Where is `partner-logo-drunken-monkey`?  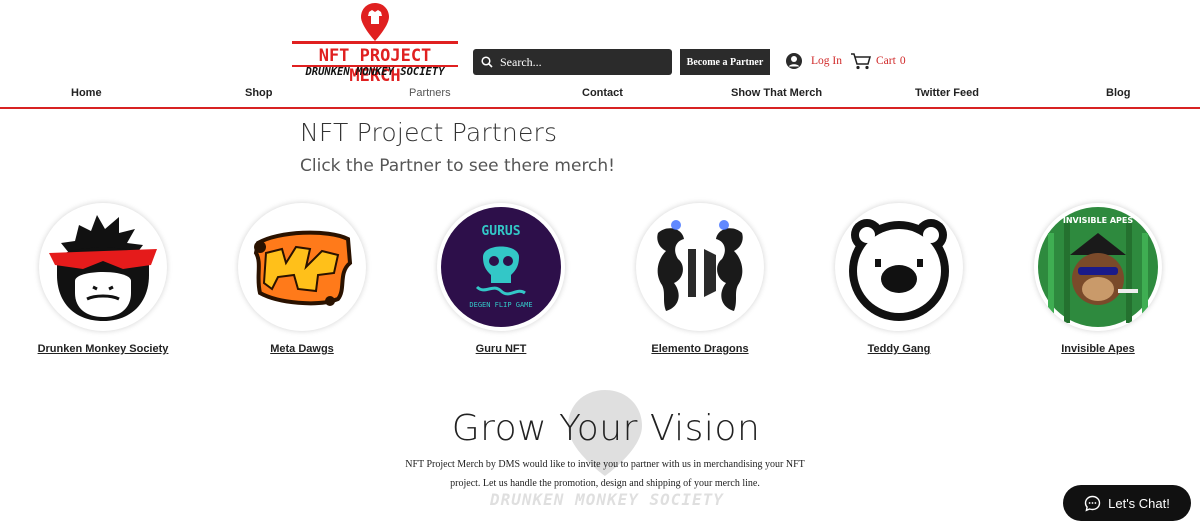 partner-logo-drunken-monkey is located at coordinates (103, 267).